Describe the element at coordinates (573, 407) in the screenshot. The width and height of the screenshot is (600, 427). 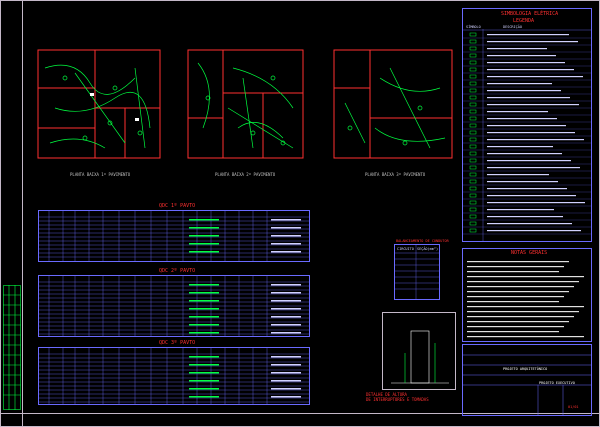
I see `title-block-sheet: 01/01` at that location.